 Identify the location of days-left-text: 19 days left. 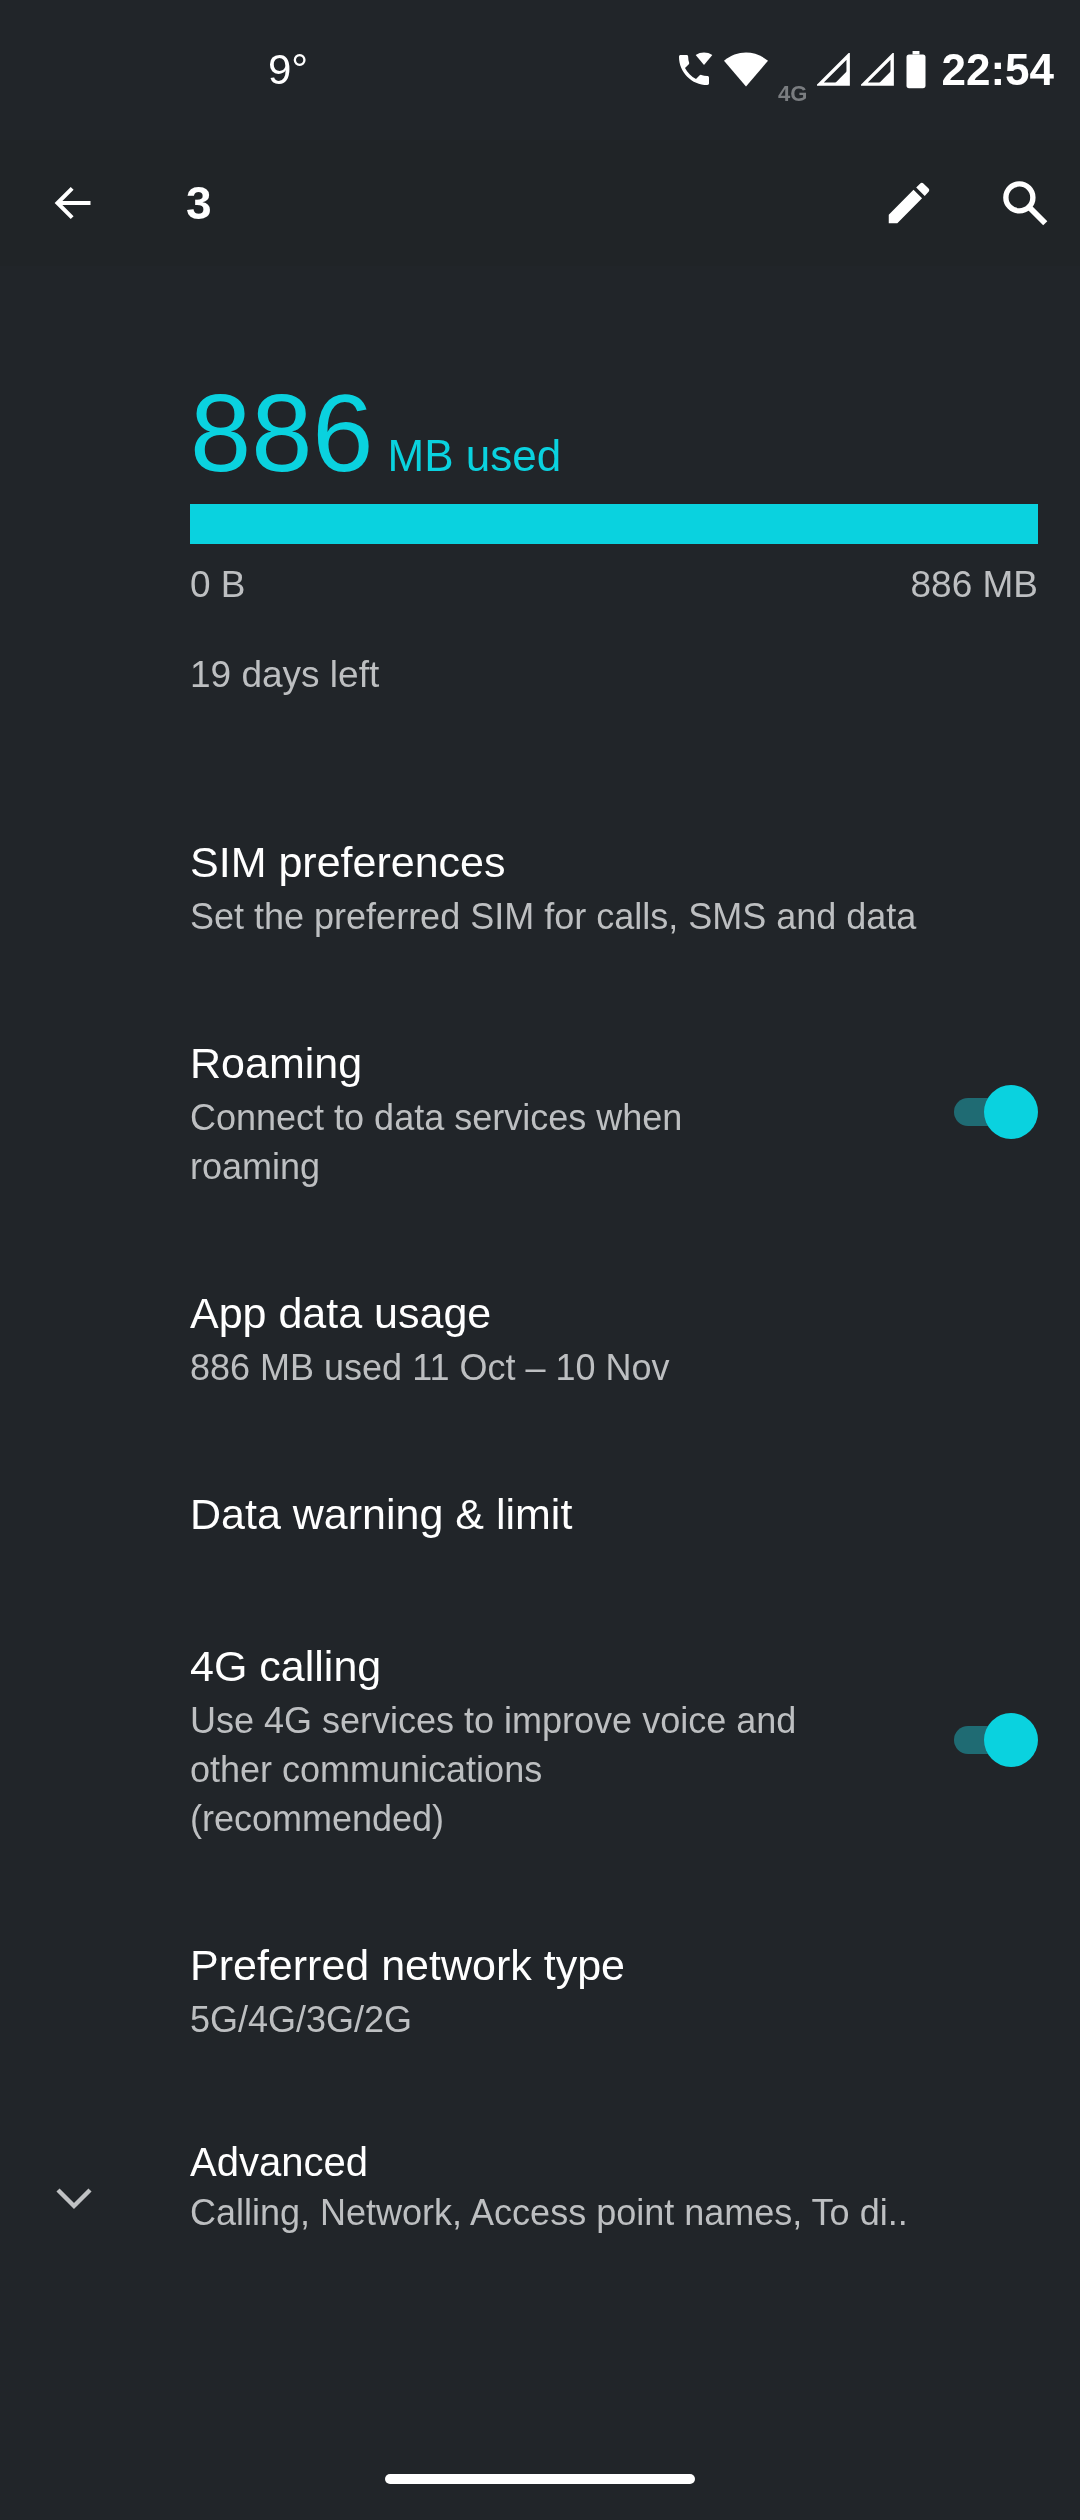
(285, 675).